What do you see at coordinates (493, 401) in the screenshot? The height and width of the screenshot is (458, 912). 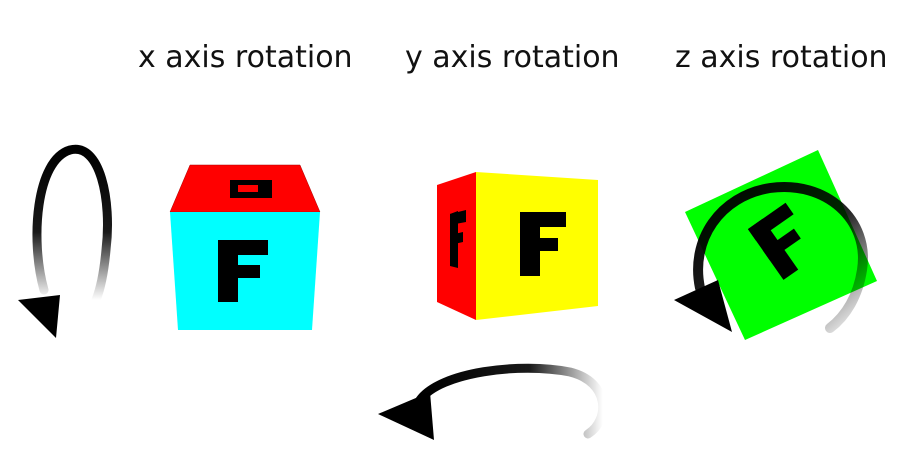 I see `y-rotation-arrow-icon` at bounding box center [493, 401].